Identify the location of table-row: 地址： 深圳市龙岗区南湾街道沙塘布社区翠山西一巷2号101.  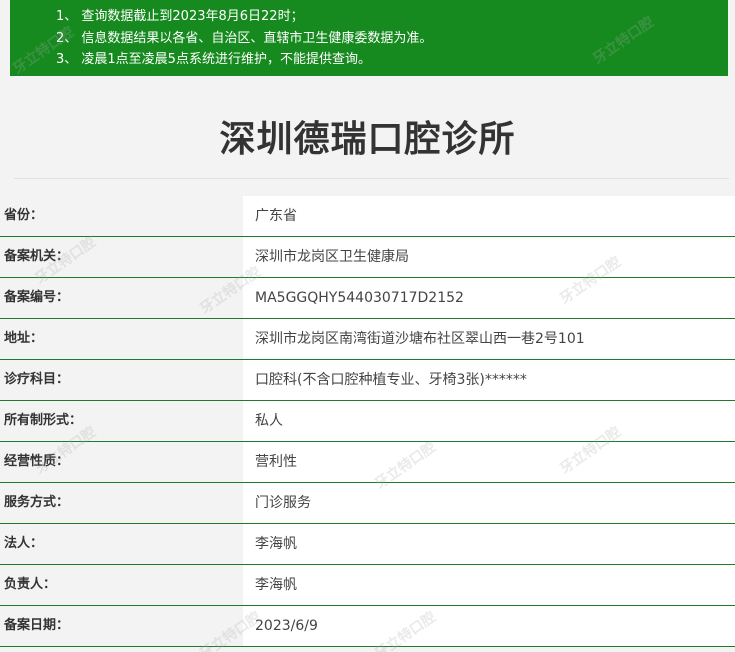
(367, 339).